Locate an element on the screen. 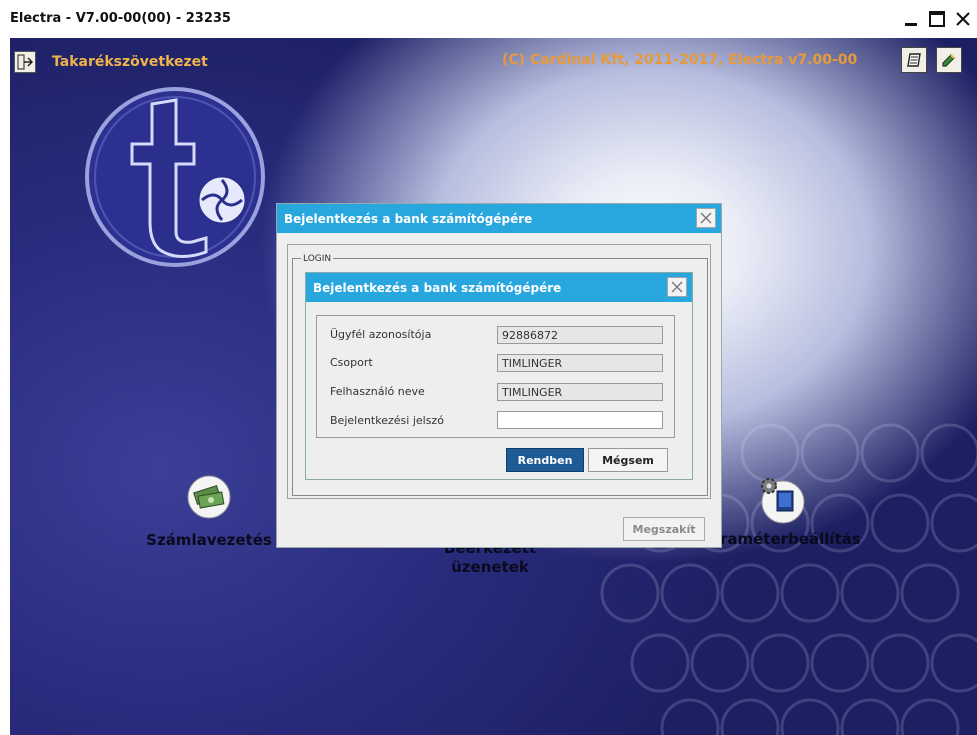  organization-name: Takarékszövetkezet is located at coordinates (130, 62).